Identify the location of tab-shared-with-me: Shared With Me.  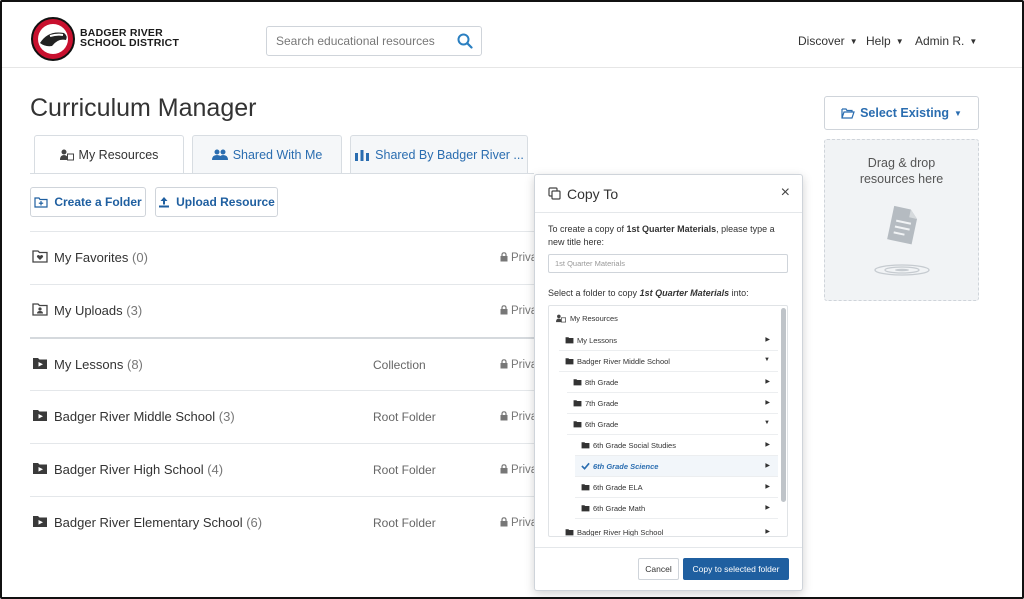
(267, 154).